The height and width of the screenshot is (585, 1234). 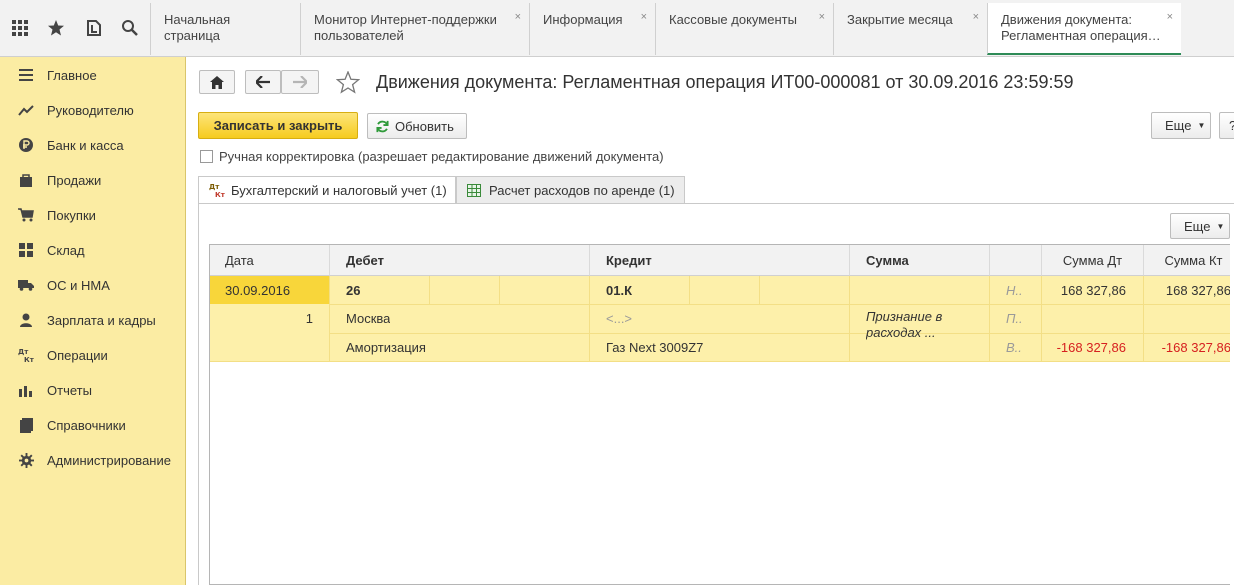 I want to click on sidebar-item-label: Склад, so click(x=66, y=250).